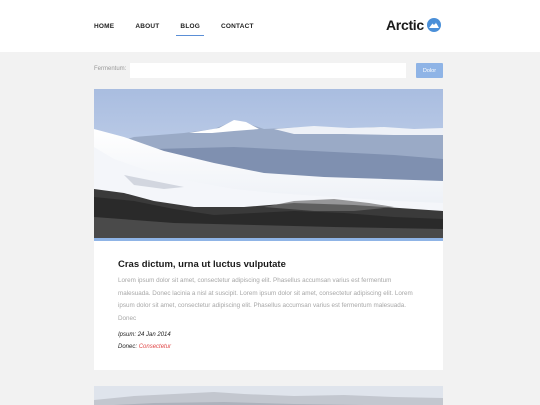  I want to click on post-author: Donec: Consectetur, so click(144, 347).